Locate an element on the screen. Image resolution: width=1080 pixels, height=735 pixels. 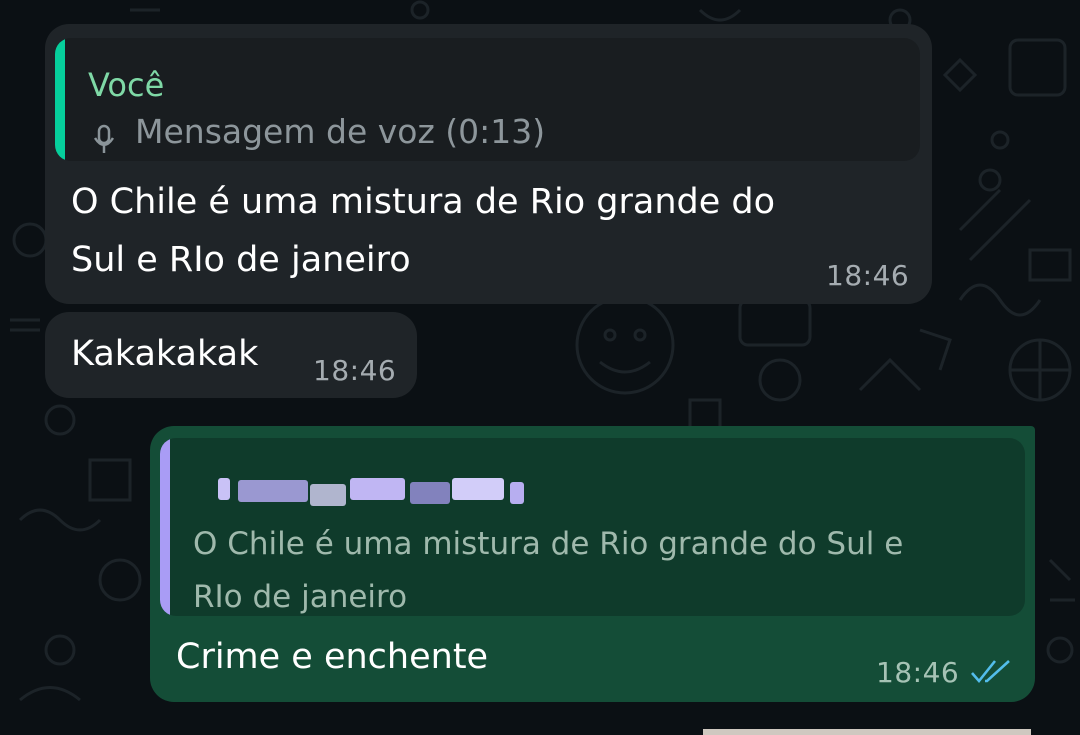
next-message-image-partial is located at coordinates (867, 732).